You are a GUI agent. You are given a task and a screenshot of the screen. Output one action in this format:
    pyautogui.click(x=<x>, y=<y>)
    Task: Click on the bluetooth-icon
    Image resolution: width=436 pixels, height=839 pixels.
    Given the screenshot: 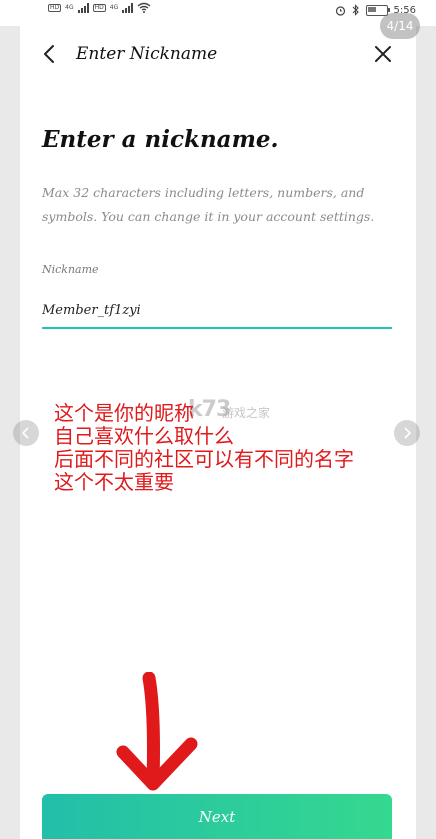 What is the action you would take?
    pyautogui.click(x=355, y=10)
    